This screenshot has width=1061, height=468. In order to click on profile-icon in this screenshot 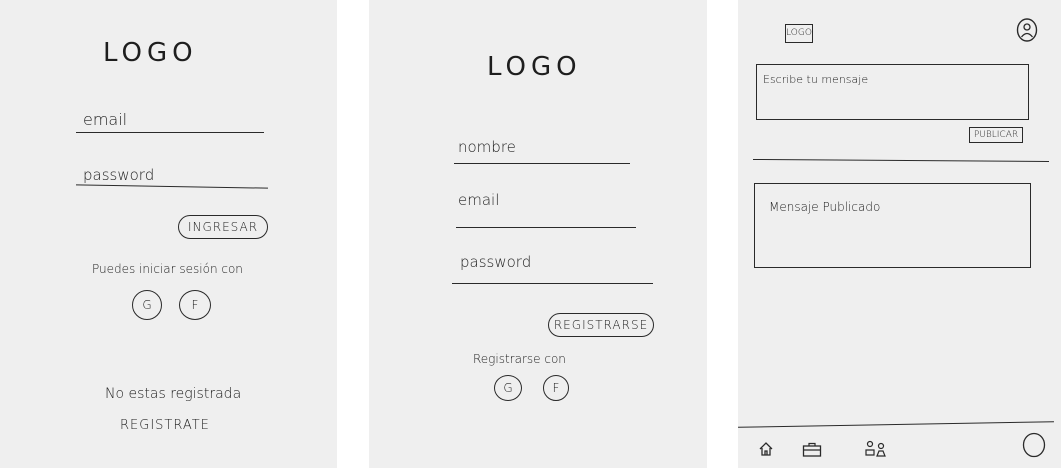, I will do `click(1027, 30)`.